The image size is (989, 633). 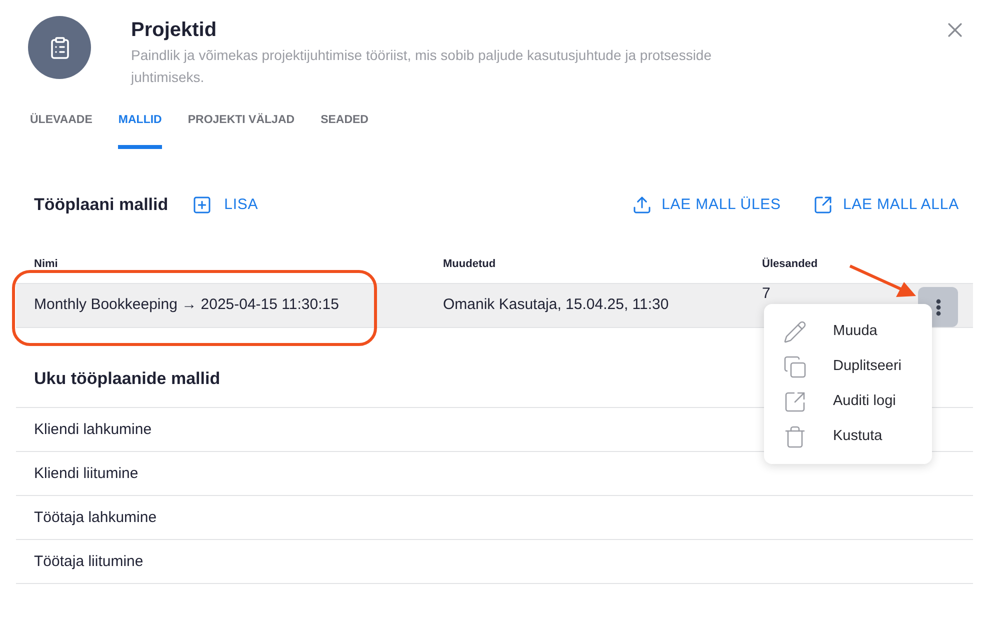 I want to click on upload-button: LAE MALL ÜLES, so click(x=706, y=205).